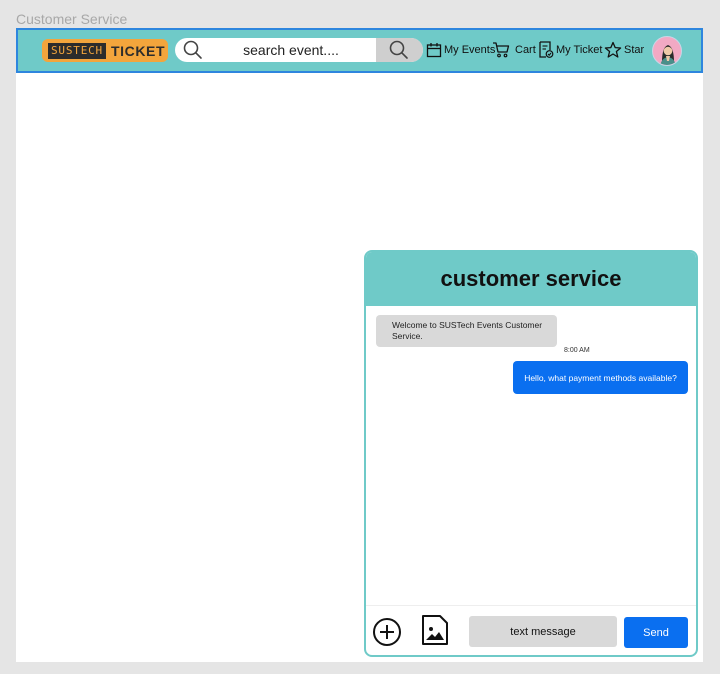 The height and width of the screenshot is (674, 720). Describe the element at coordinates (77, 50) in the screenshot. I see `logo-text-sustech: SUSTECH` at that location.